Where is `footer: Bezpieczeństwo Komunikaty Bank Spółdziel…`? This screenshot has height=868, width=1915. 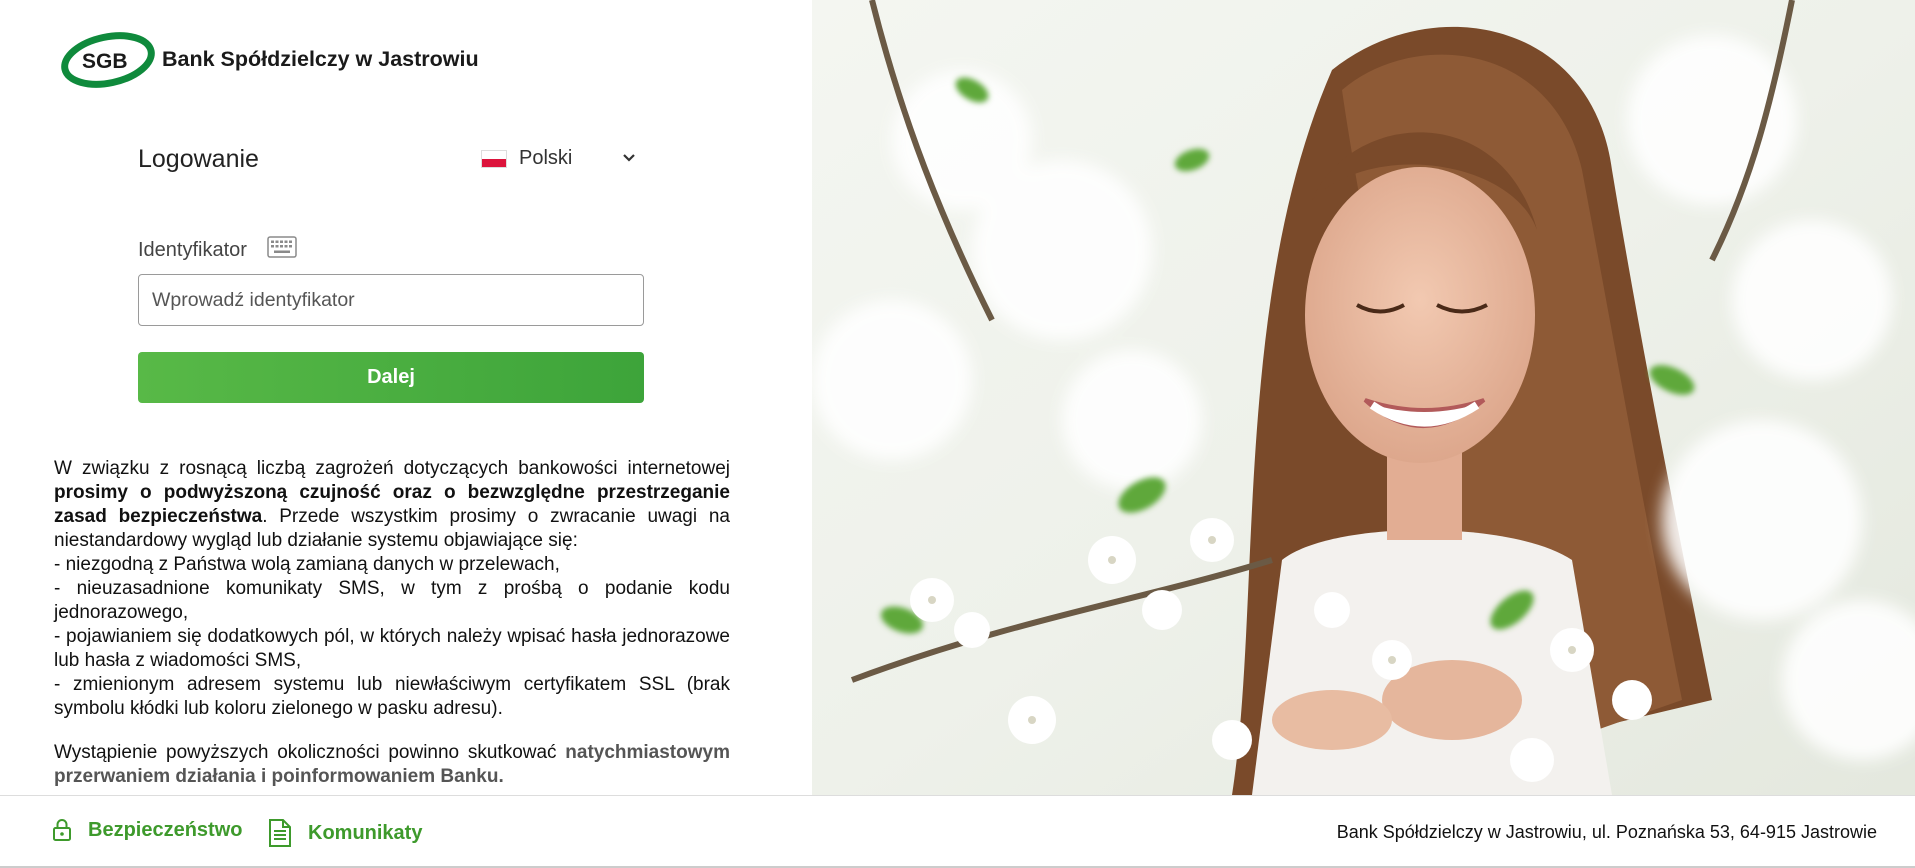 footer: Bezpieczeństwo Komunikaty Bank Spółdziel… is located at coordinates (957, 831).